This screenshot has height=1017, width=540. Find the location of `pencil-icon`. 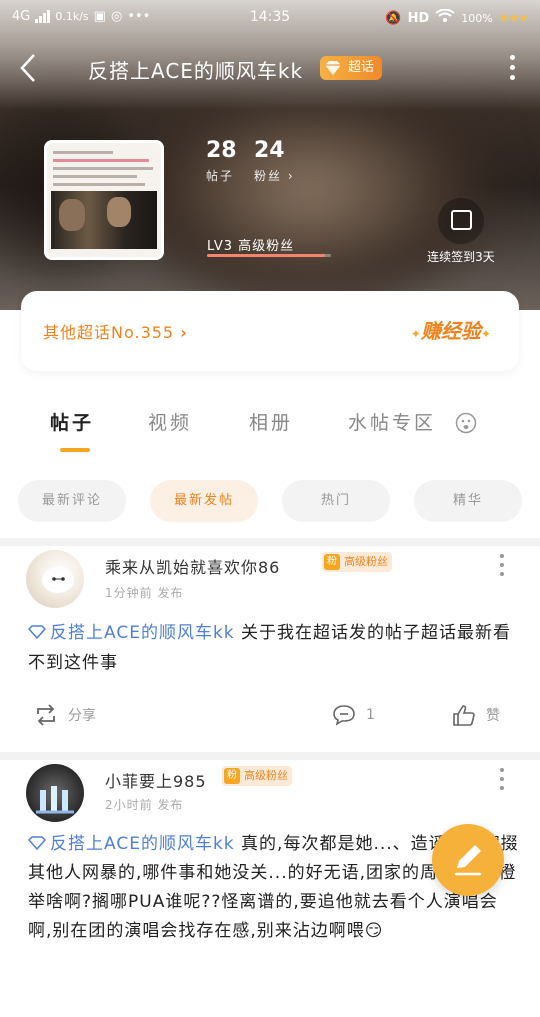

pencil-icon is located at coordinates (468, 860).